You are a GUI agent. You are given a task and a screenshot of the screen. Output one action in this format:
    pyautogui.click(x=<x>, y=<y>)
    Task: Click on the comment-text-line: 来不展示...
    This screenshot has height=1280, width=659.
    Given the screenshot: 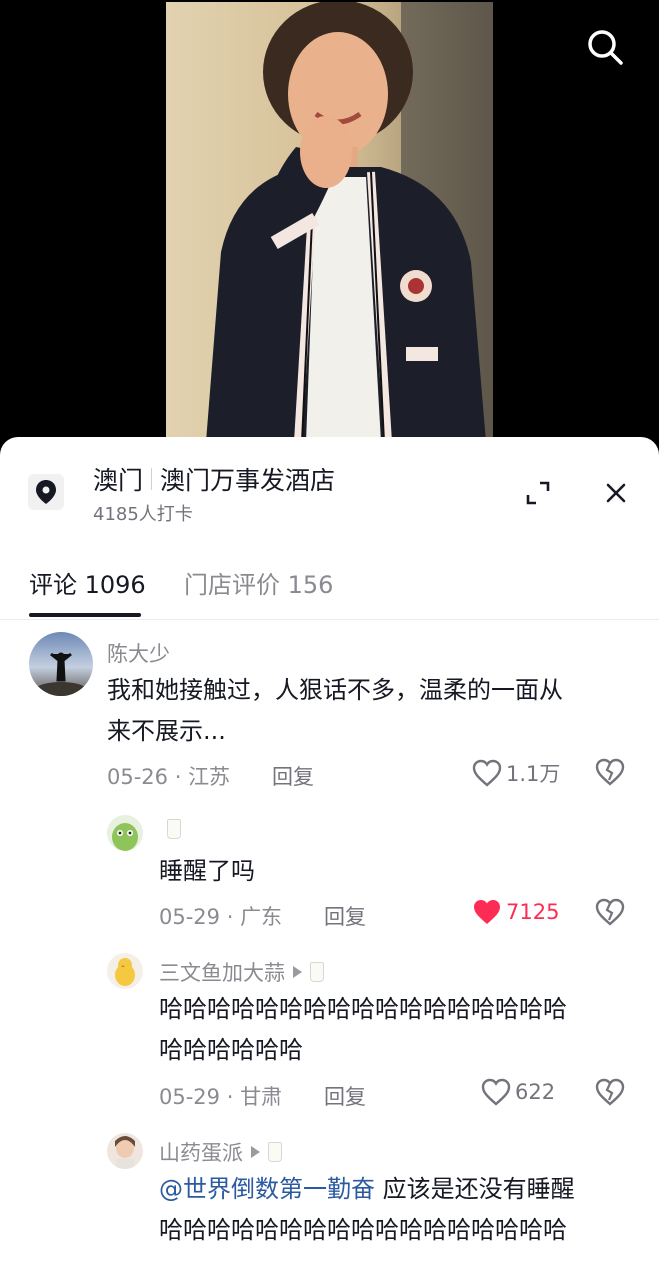 What is the action you would take?
    pyautogui.click(x=166, y=731)
    